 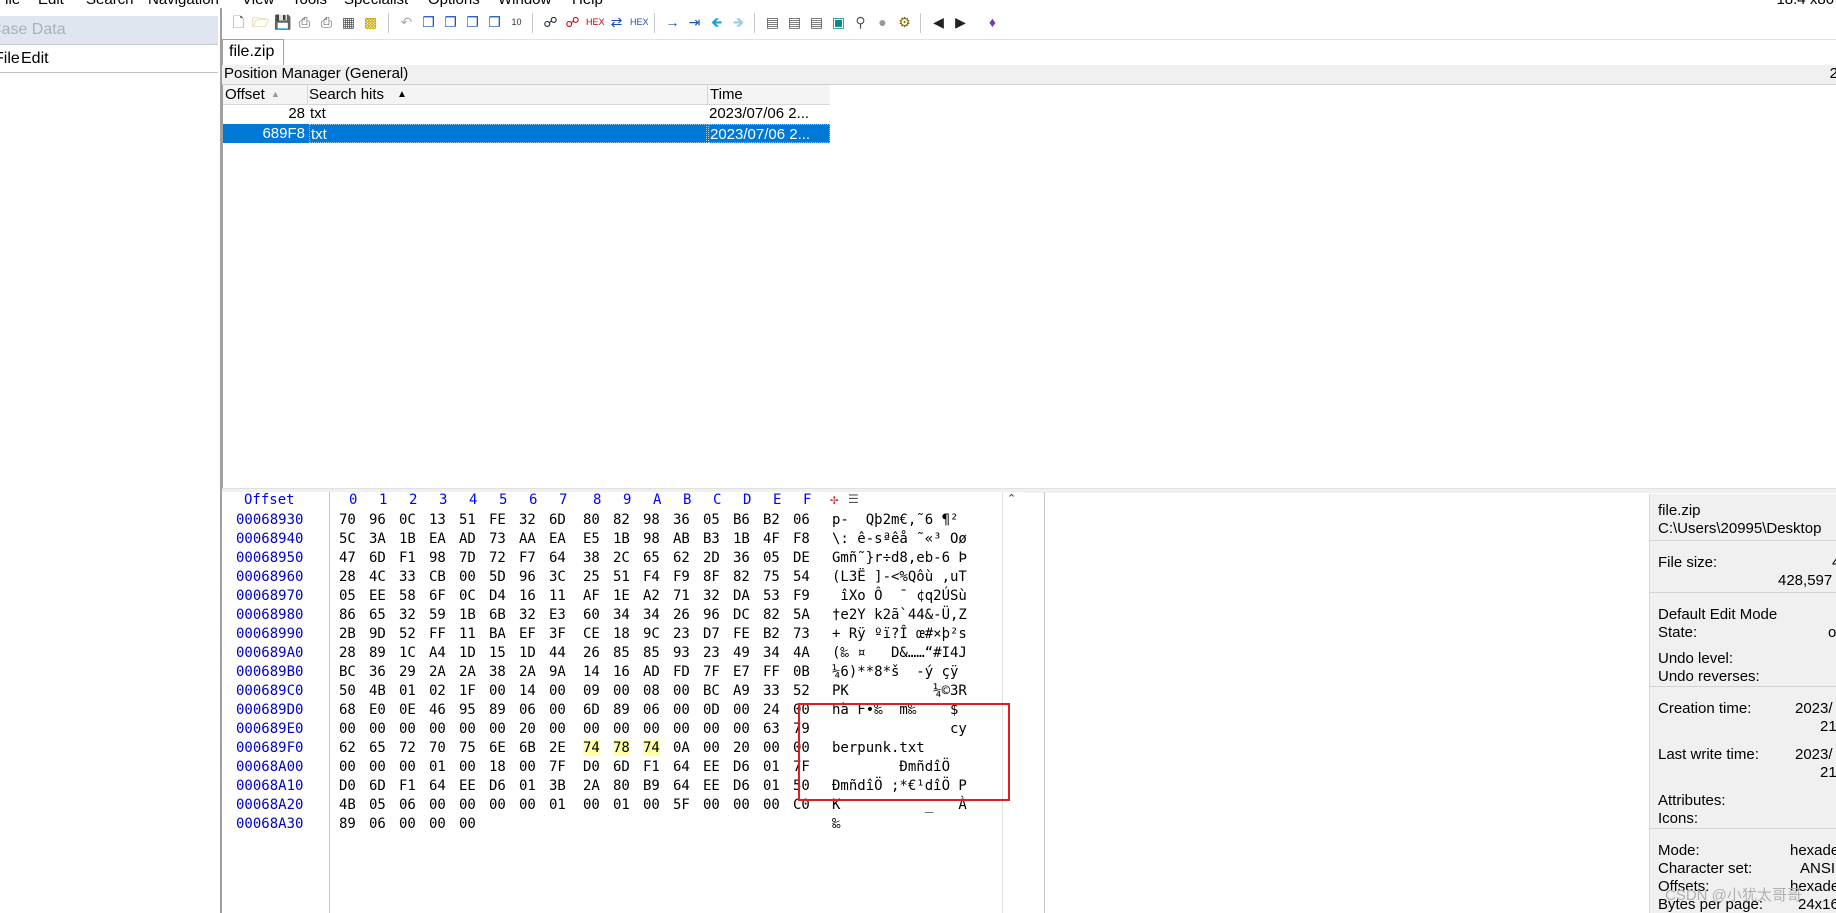 What do you see at coordinates (621, 634) in the screenshot?
I see `hex-byte: 18` at bounding box center [621, 634].